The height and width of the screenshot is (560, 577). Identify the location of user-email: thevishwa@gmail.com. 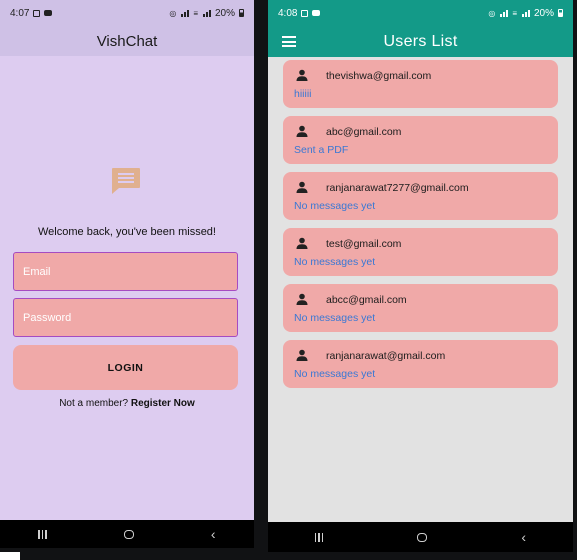
(379, 76).